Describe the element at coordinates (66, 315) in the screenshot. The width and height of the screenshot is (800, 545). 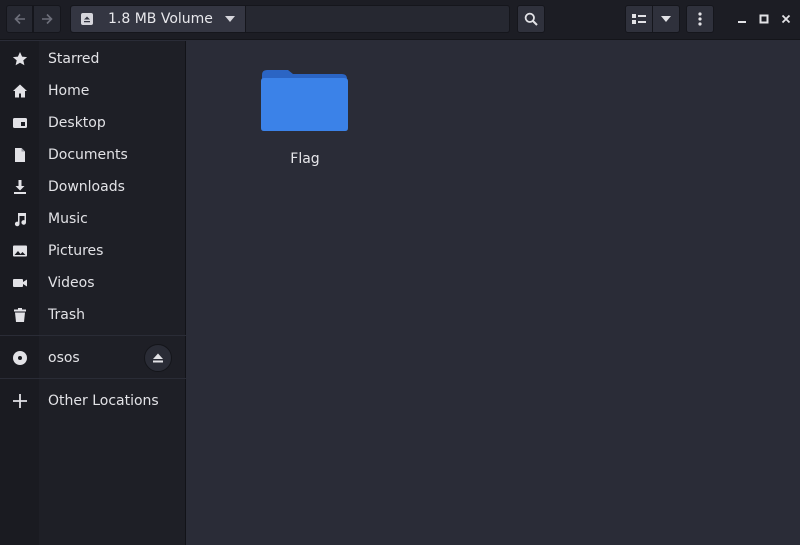
I see `sidebar-item-label: Trash` at that location.